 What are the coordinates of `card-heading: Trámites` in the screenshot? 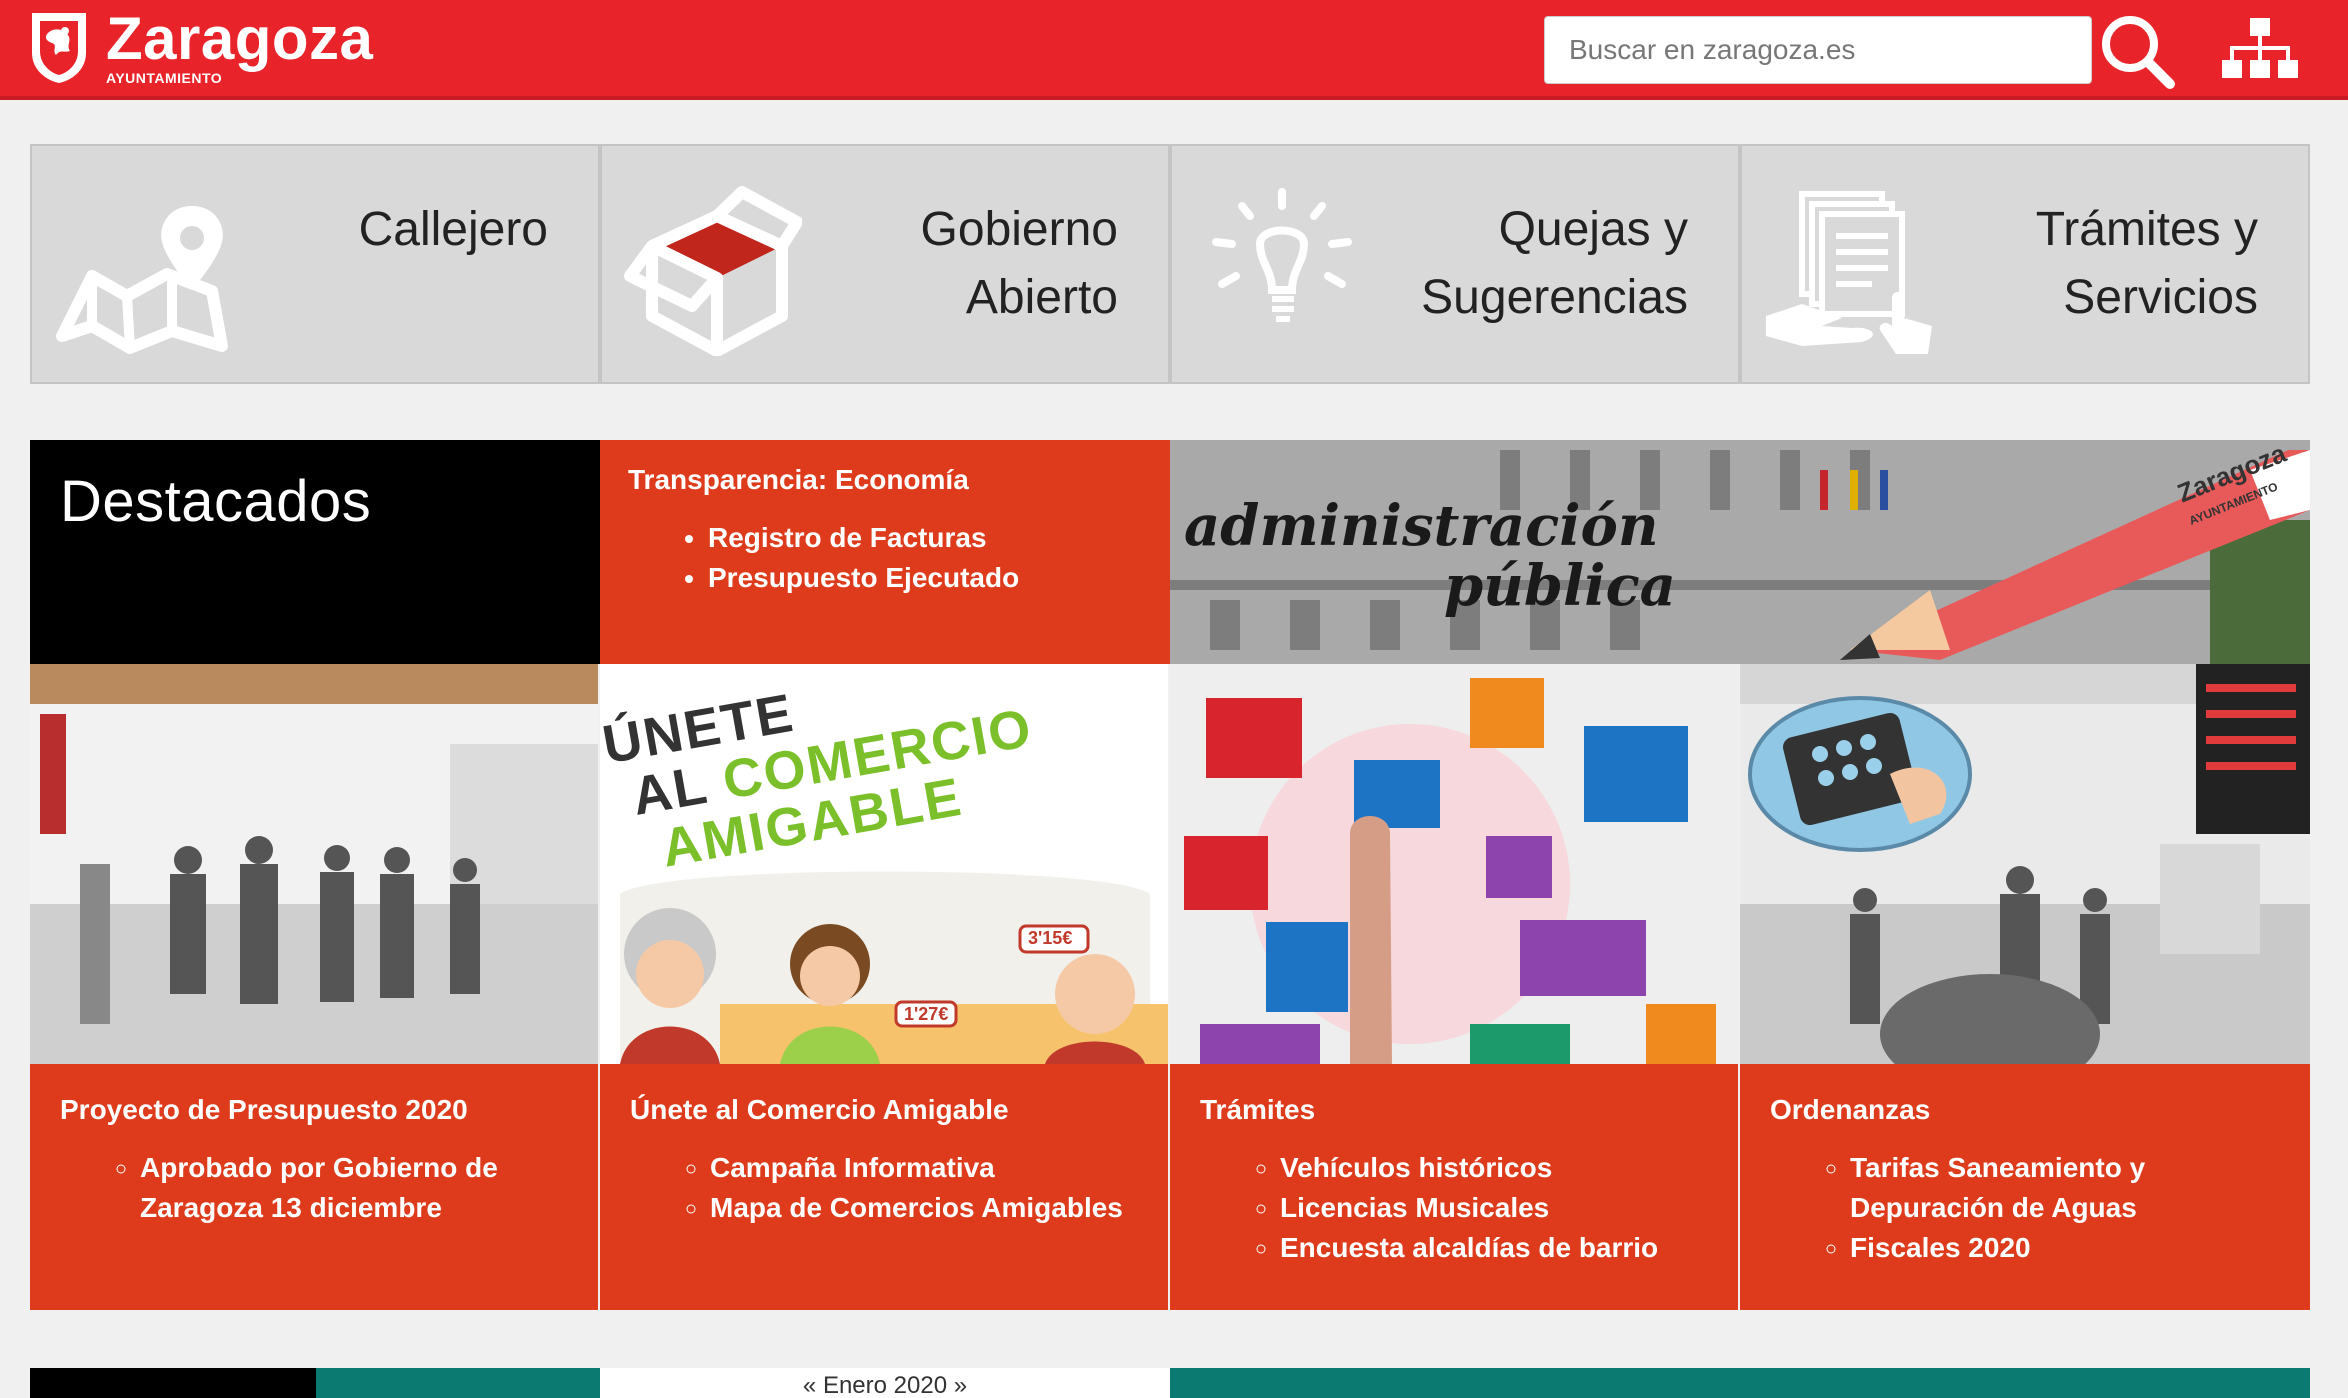 It's located at (1454, 1110).